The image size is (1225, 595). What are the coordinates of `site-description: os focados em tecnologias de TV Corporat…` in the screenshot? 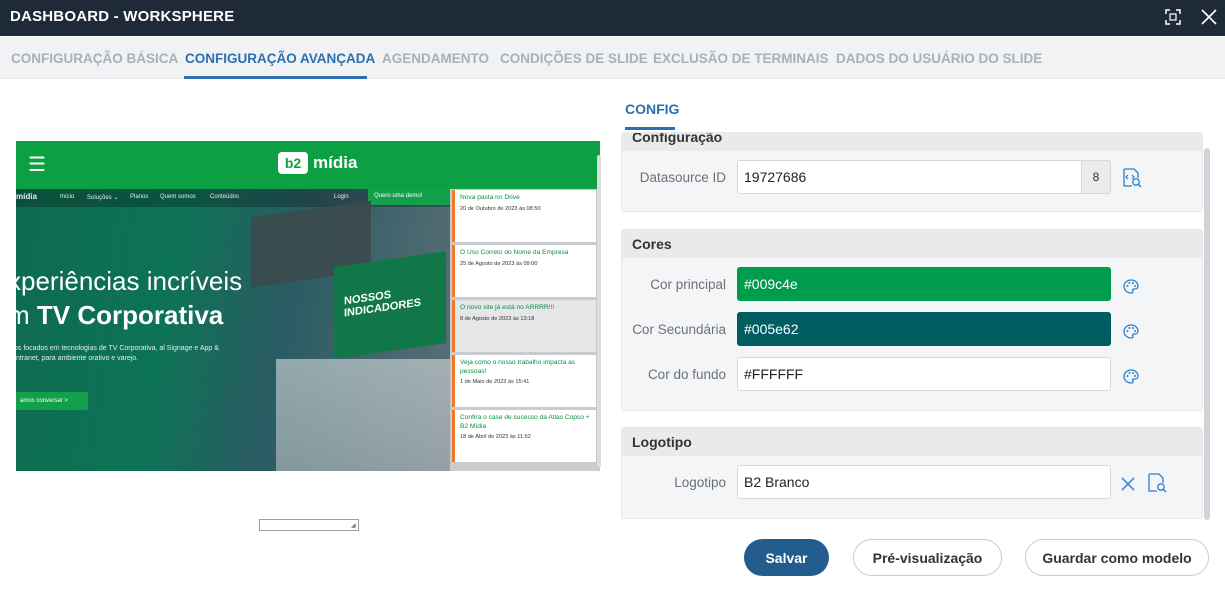 It's located at (117, 353).